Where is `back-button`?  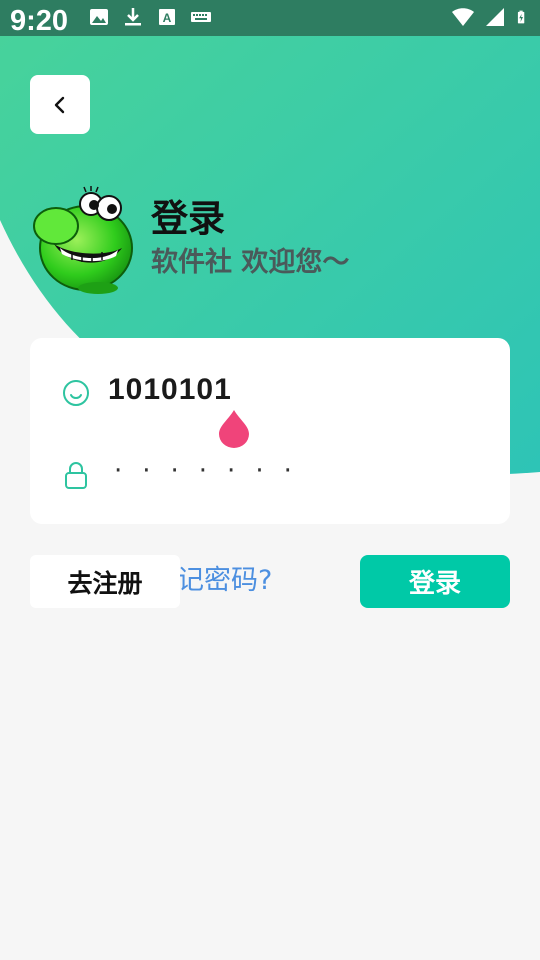 back-button is located at coordinates (60, 104).